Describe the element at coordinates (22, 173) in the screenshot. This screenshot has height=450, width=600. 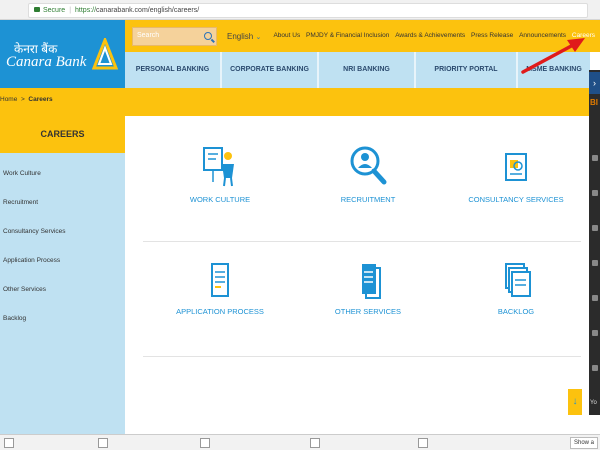
I see `sidebar-item-work-culture: Work Culture` at that location.